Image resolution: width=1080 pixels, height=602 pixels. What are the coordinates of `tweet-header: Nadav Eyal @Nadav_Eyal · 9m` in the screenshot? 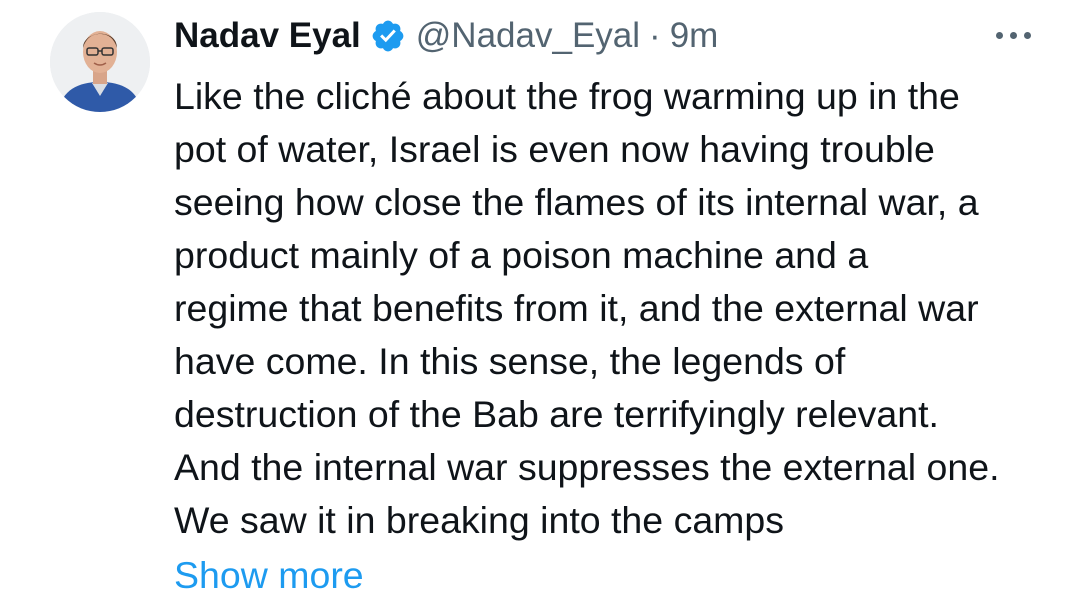 It's located at (446, 36).